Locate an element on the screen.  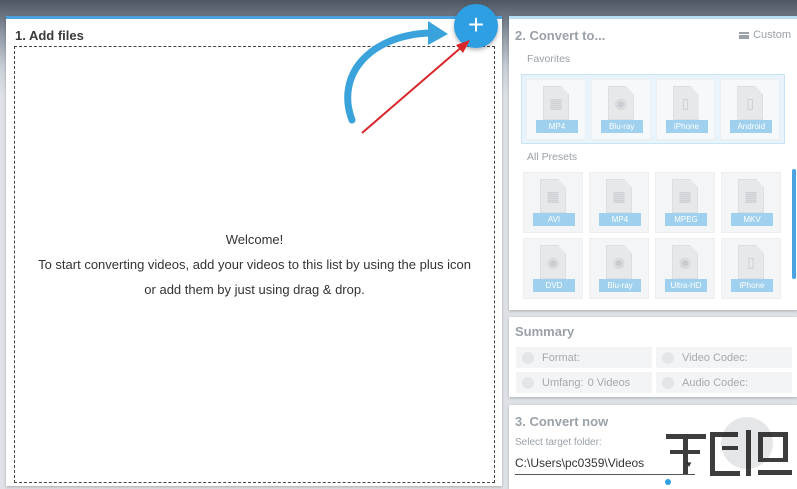
menu-icon is located at coordinates (744, 35).